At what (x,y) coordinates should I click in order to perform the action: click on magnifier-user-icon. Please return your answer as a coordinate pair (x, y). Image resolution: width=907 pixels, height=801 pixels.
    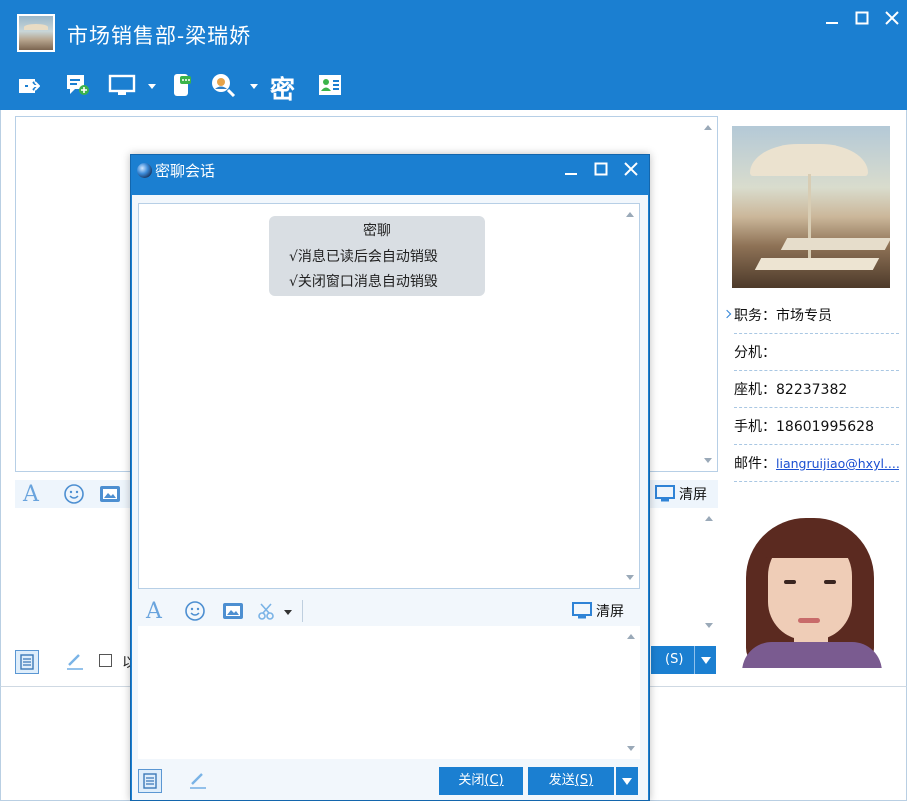
    Looking at the image, I should click on (224, 85).